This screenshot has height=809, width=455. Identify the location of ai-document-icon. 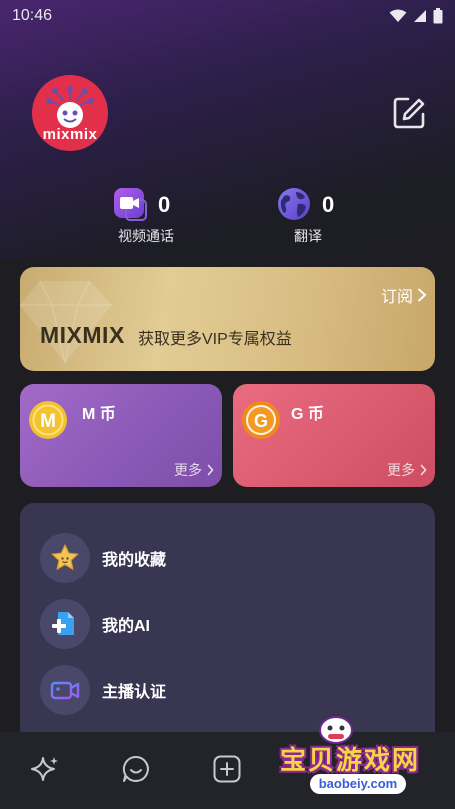
(63, 623).